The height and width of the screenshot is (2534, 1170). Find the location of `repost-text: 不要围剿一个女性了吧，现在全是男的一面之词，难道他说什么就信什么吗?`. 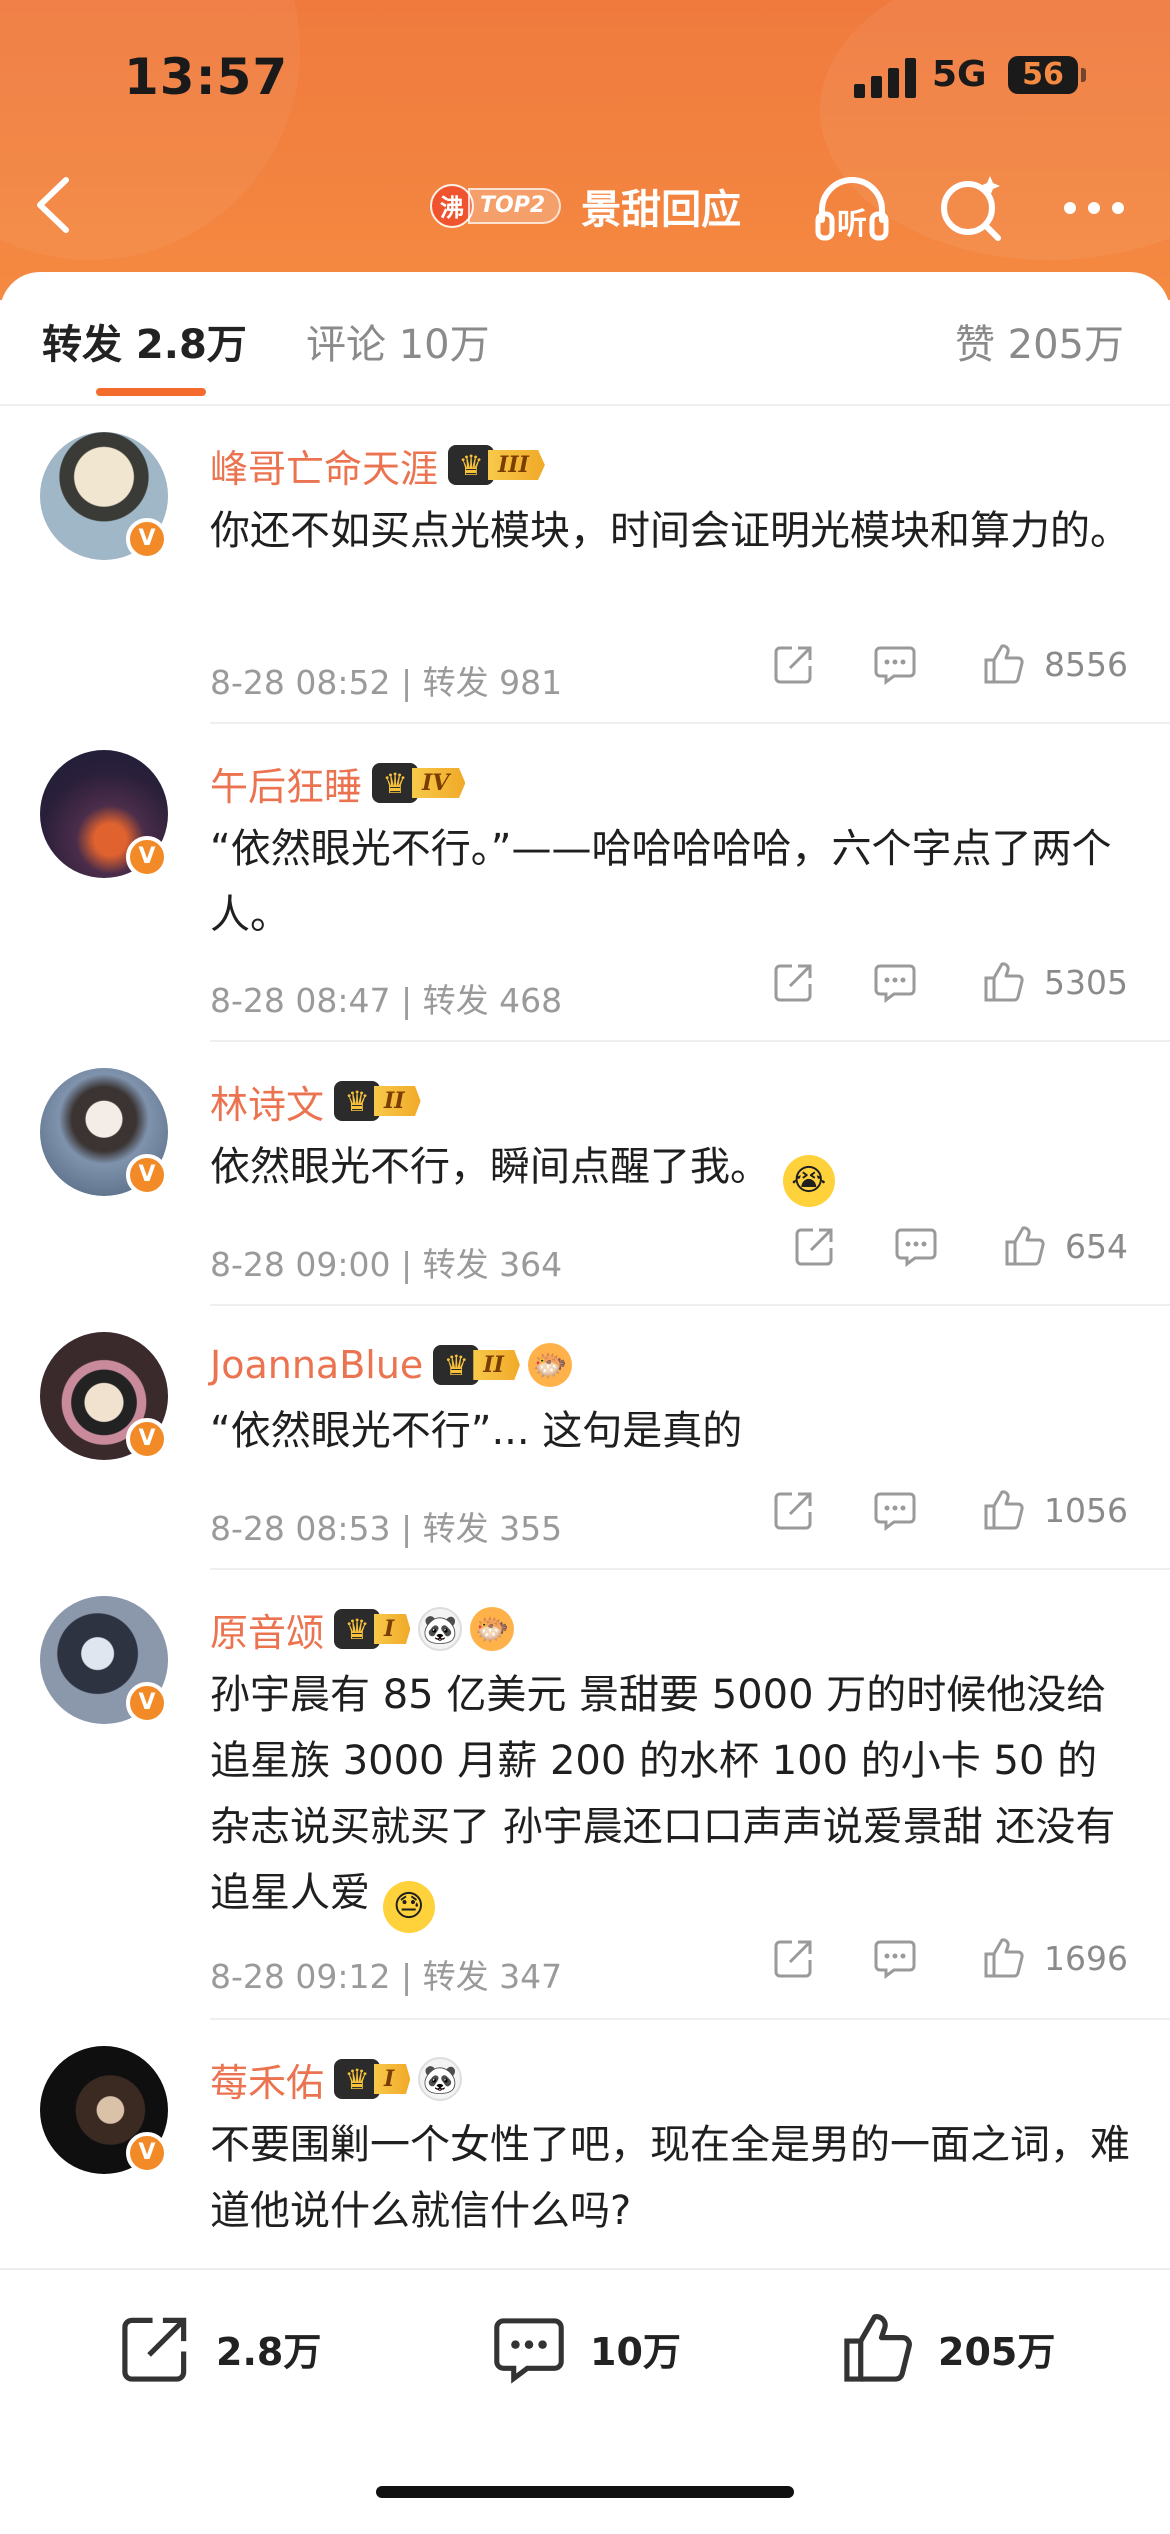

repost-text: 不要围剿一个女性了吧，现在全是男的一面之词，难道他说什么就信什么吗? is located at coordinates (670, 2178).